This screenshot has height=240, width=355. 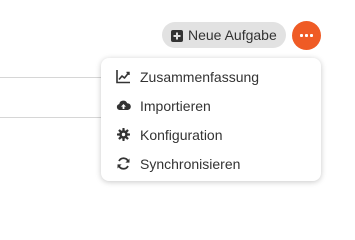 I want to click on menu-item-konfiguration: Konfiguration, so click(x=211, y=134).